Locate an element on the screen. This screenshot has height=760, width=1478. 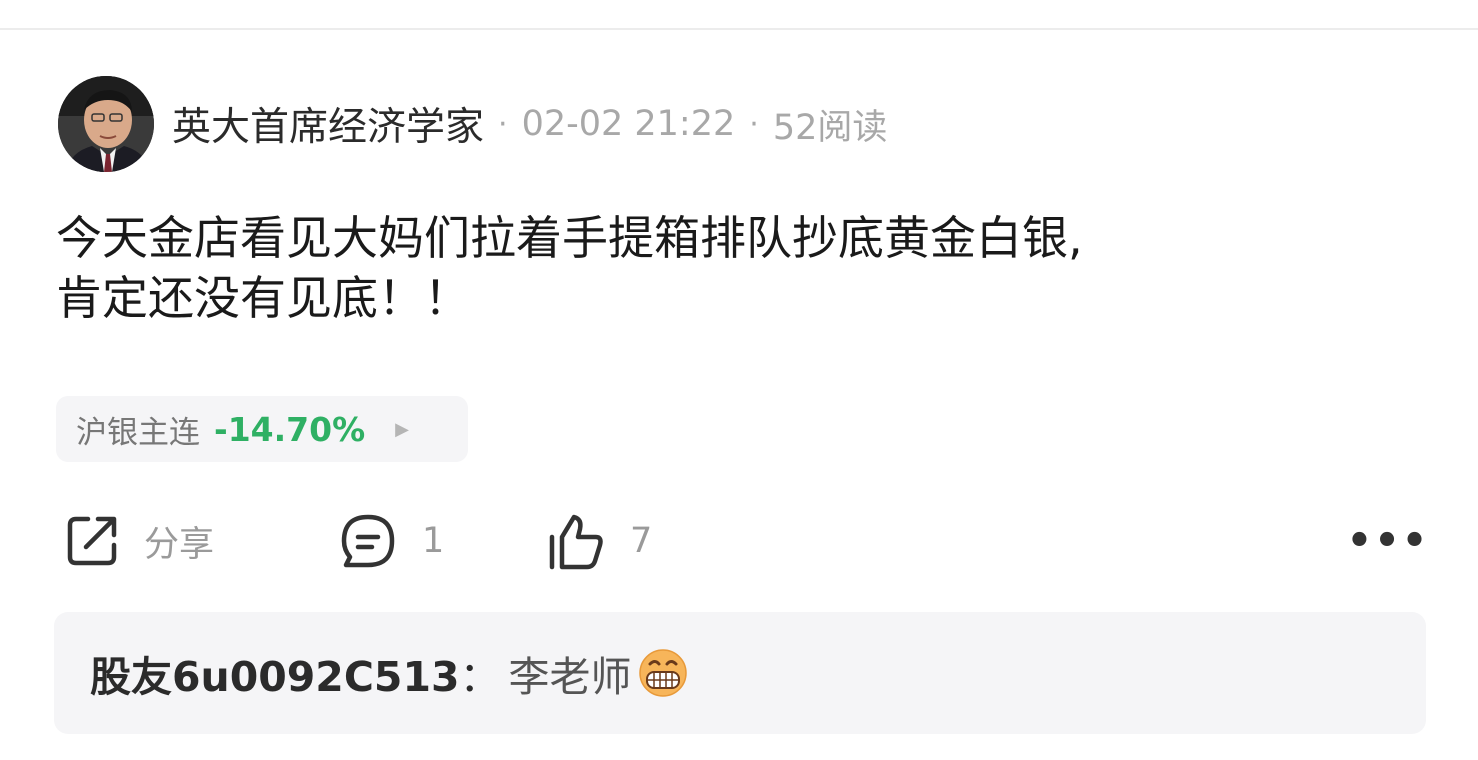
reply-preview: 股友6u0092C513 ： 李老师 is located at coordinates (740, 673).